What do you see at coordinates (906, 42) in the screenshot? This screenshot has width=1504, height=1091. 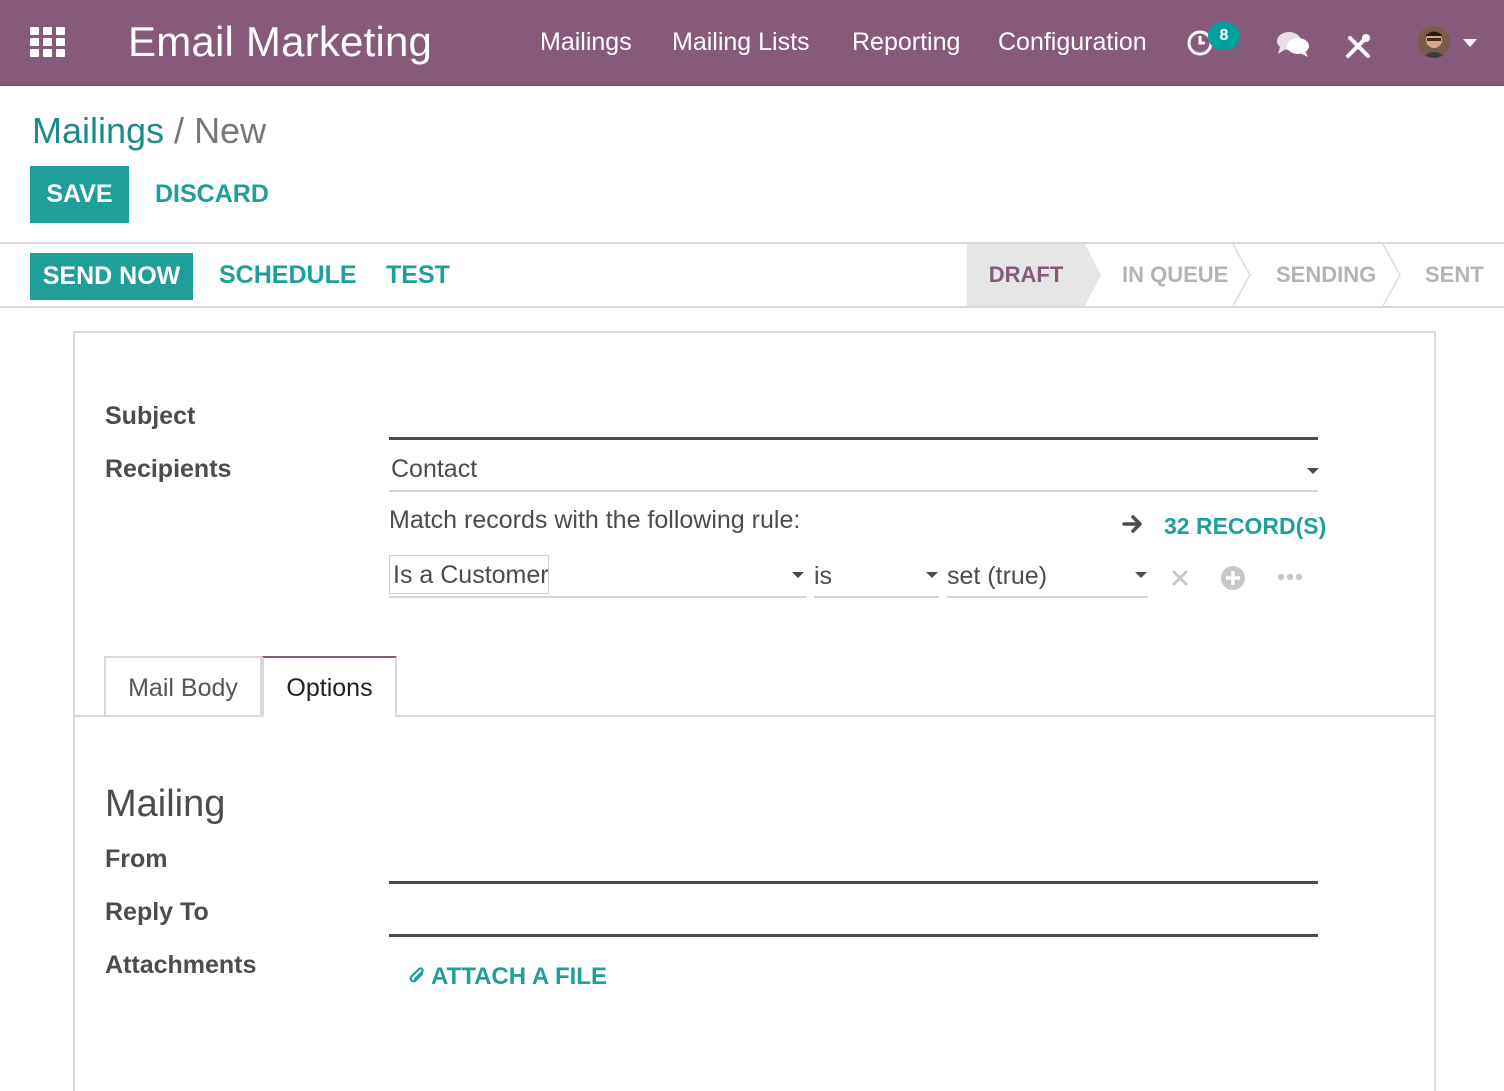 I see `menu-item-reporting: Reporting` at bounding box center [906, 42].